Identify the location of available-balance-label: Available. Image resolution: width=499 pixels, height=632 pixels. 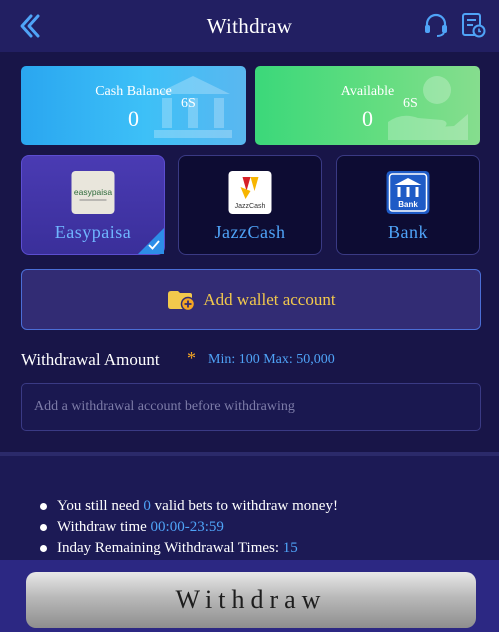
(367, 91).